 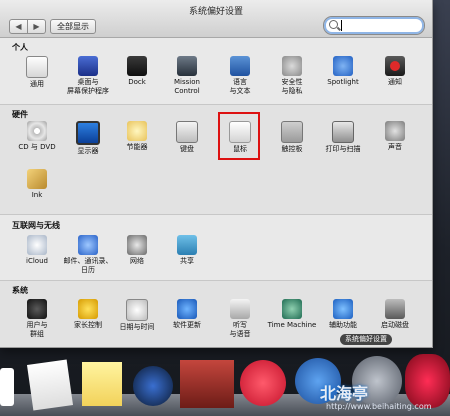 What do you see at coordinates (379, 406) in the screenshot?
I see `watermark-url: http://www.beihaiting.com` at bounding box center [379, 406].